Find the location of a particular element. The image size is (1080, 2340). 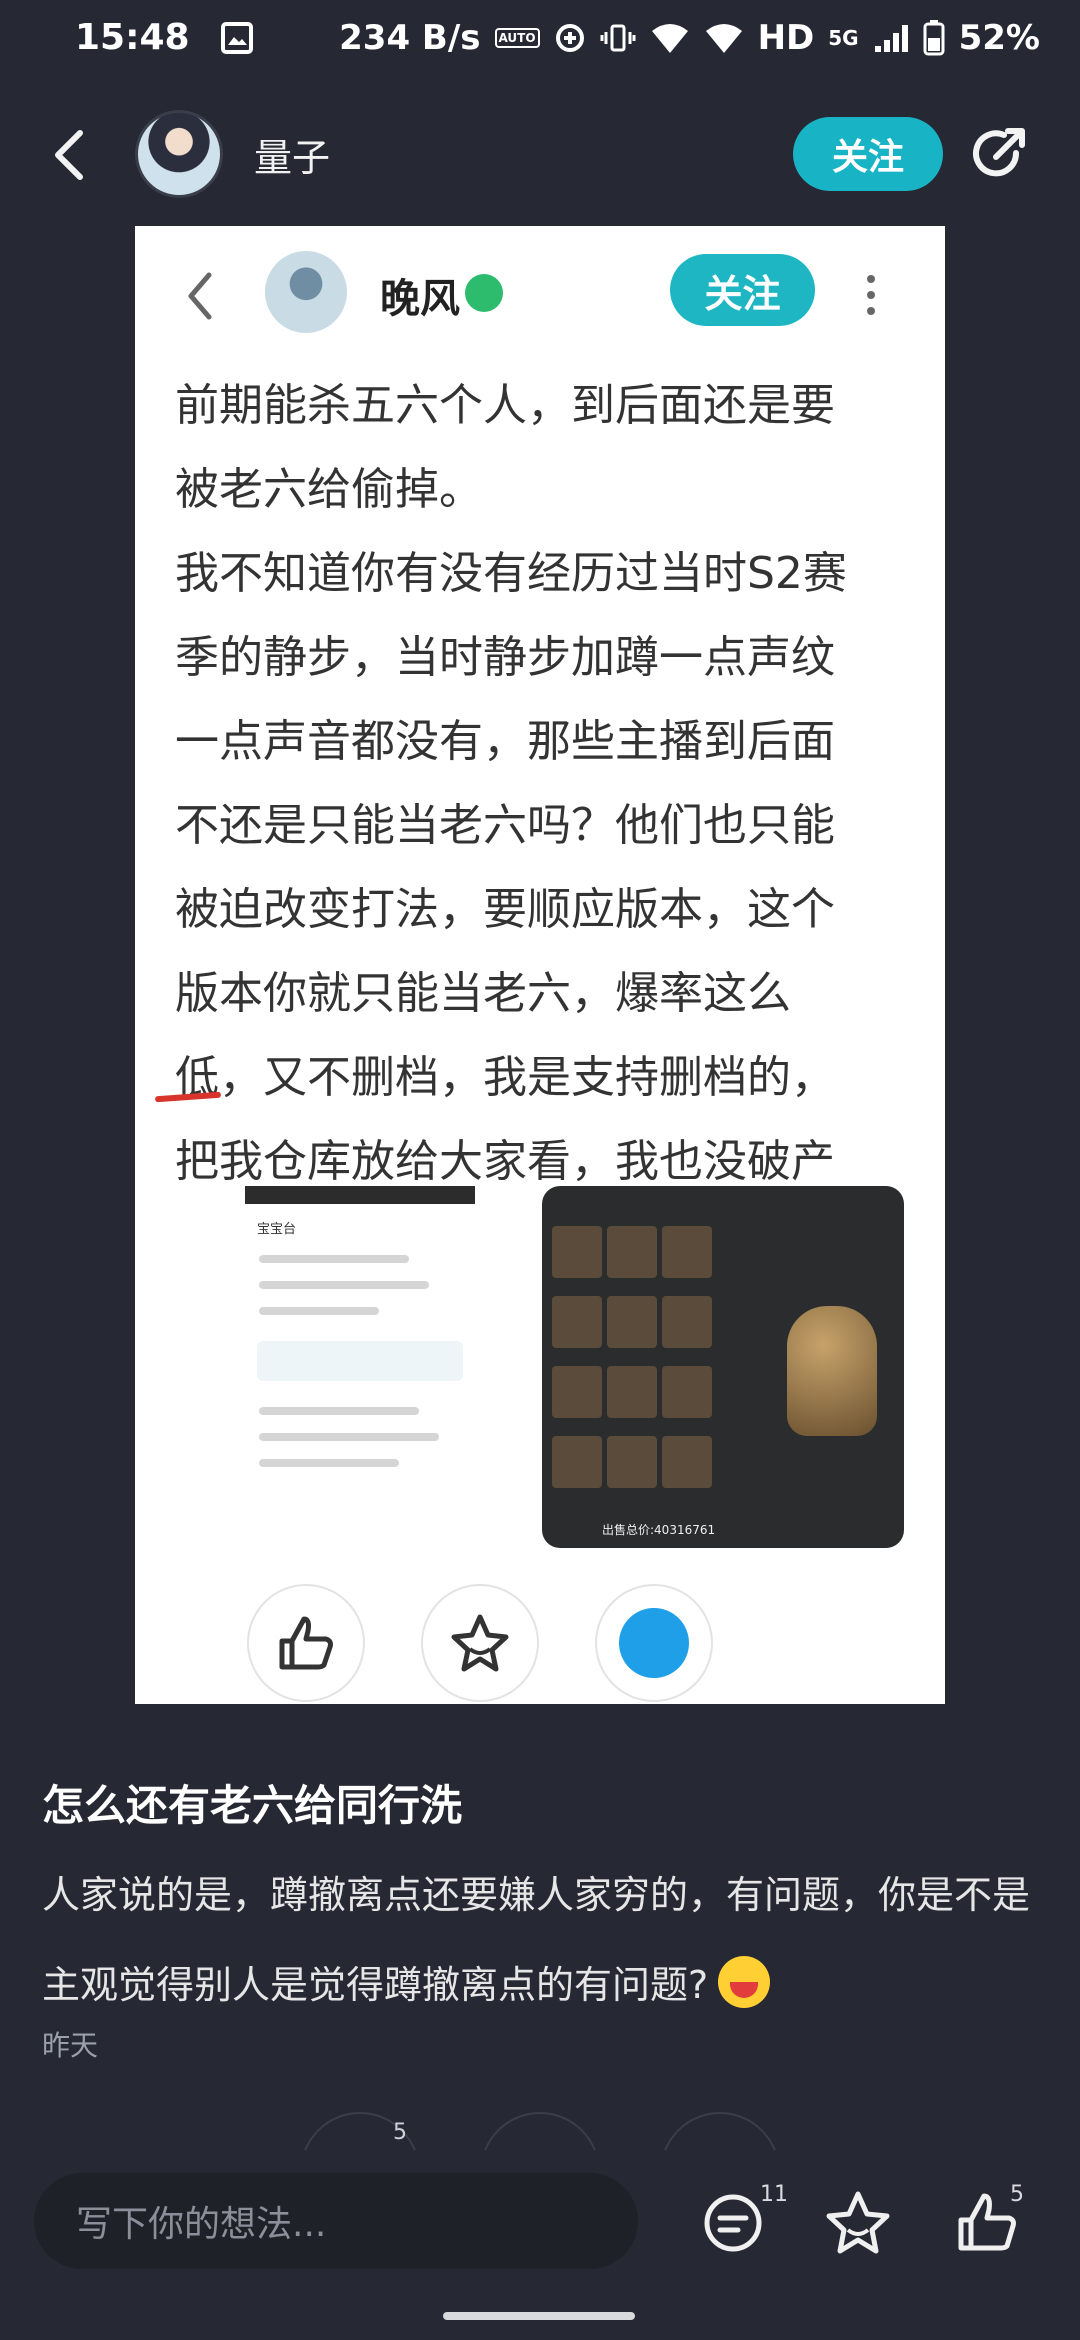

comment-icon is located at coordinates (733, 2223).